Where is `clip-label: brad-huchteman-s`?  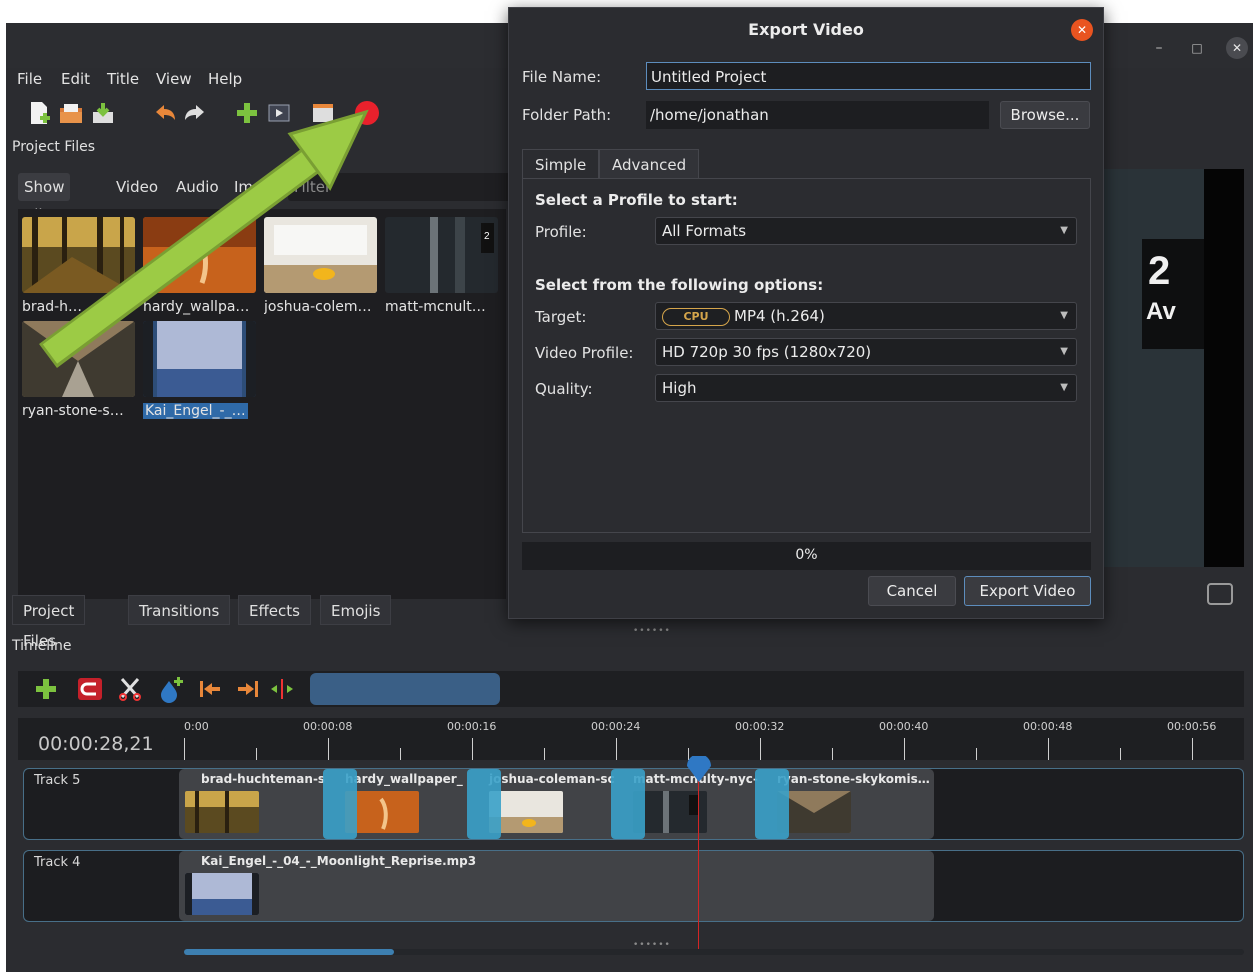
clip-label: brad-huchteman-s is located at coordinates (263, 779).